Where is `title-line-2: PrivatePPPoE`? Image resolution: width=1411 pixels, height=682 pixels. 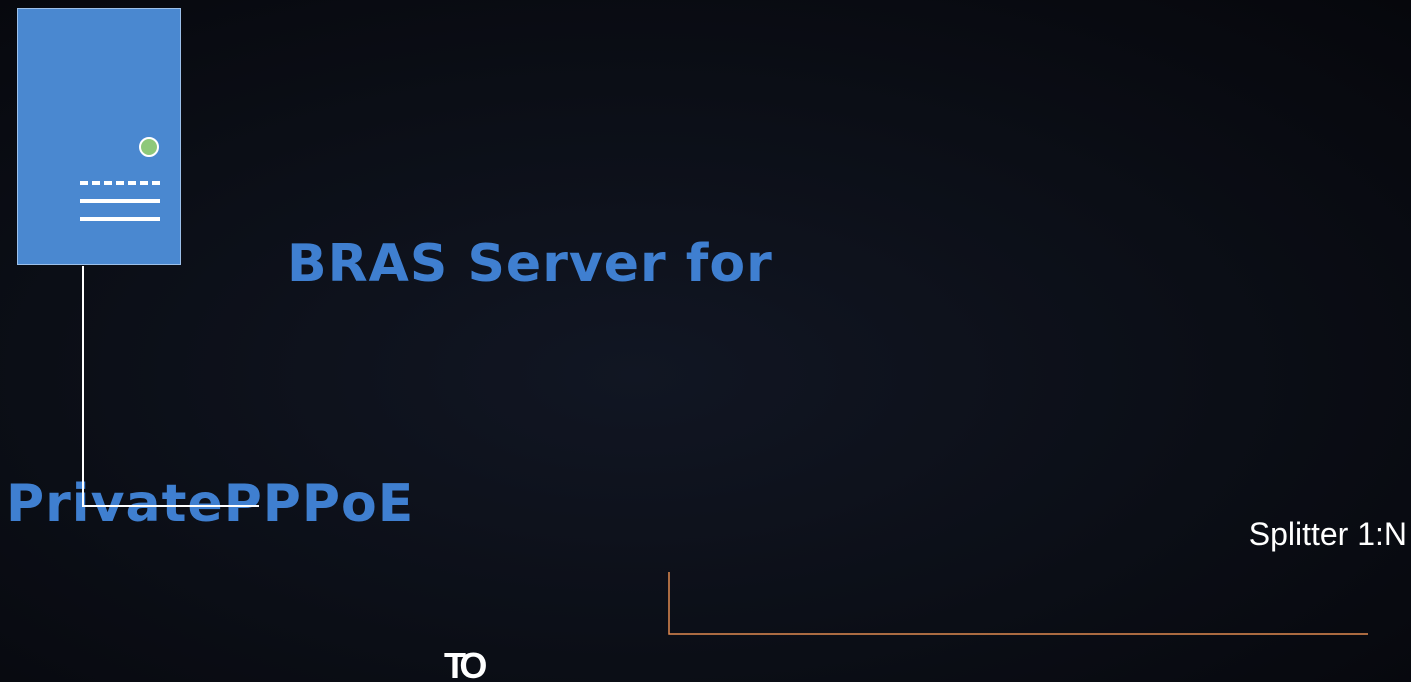
title-line-2: PrivatePPPoE is located at coordinates (210, 504).